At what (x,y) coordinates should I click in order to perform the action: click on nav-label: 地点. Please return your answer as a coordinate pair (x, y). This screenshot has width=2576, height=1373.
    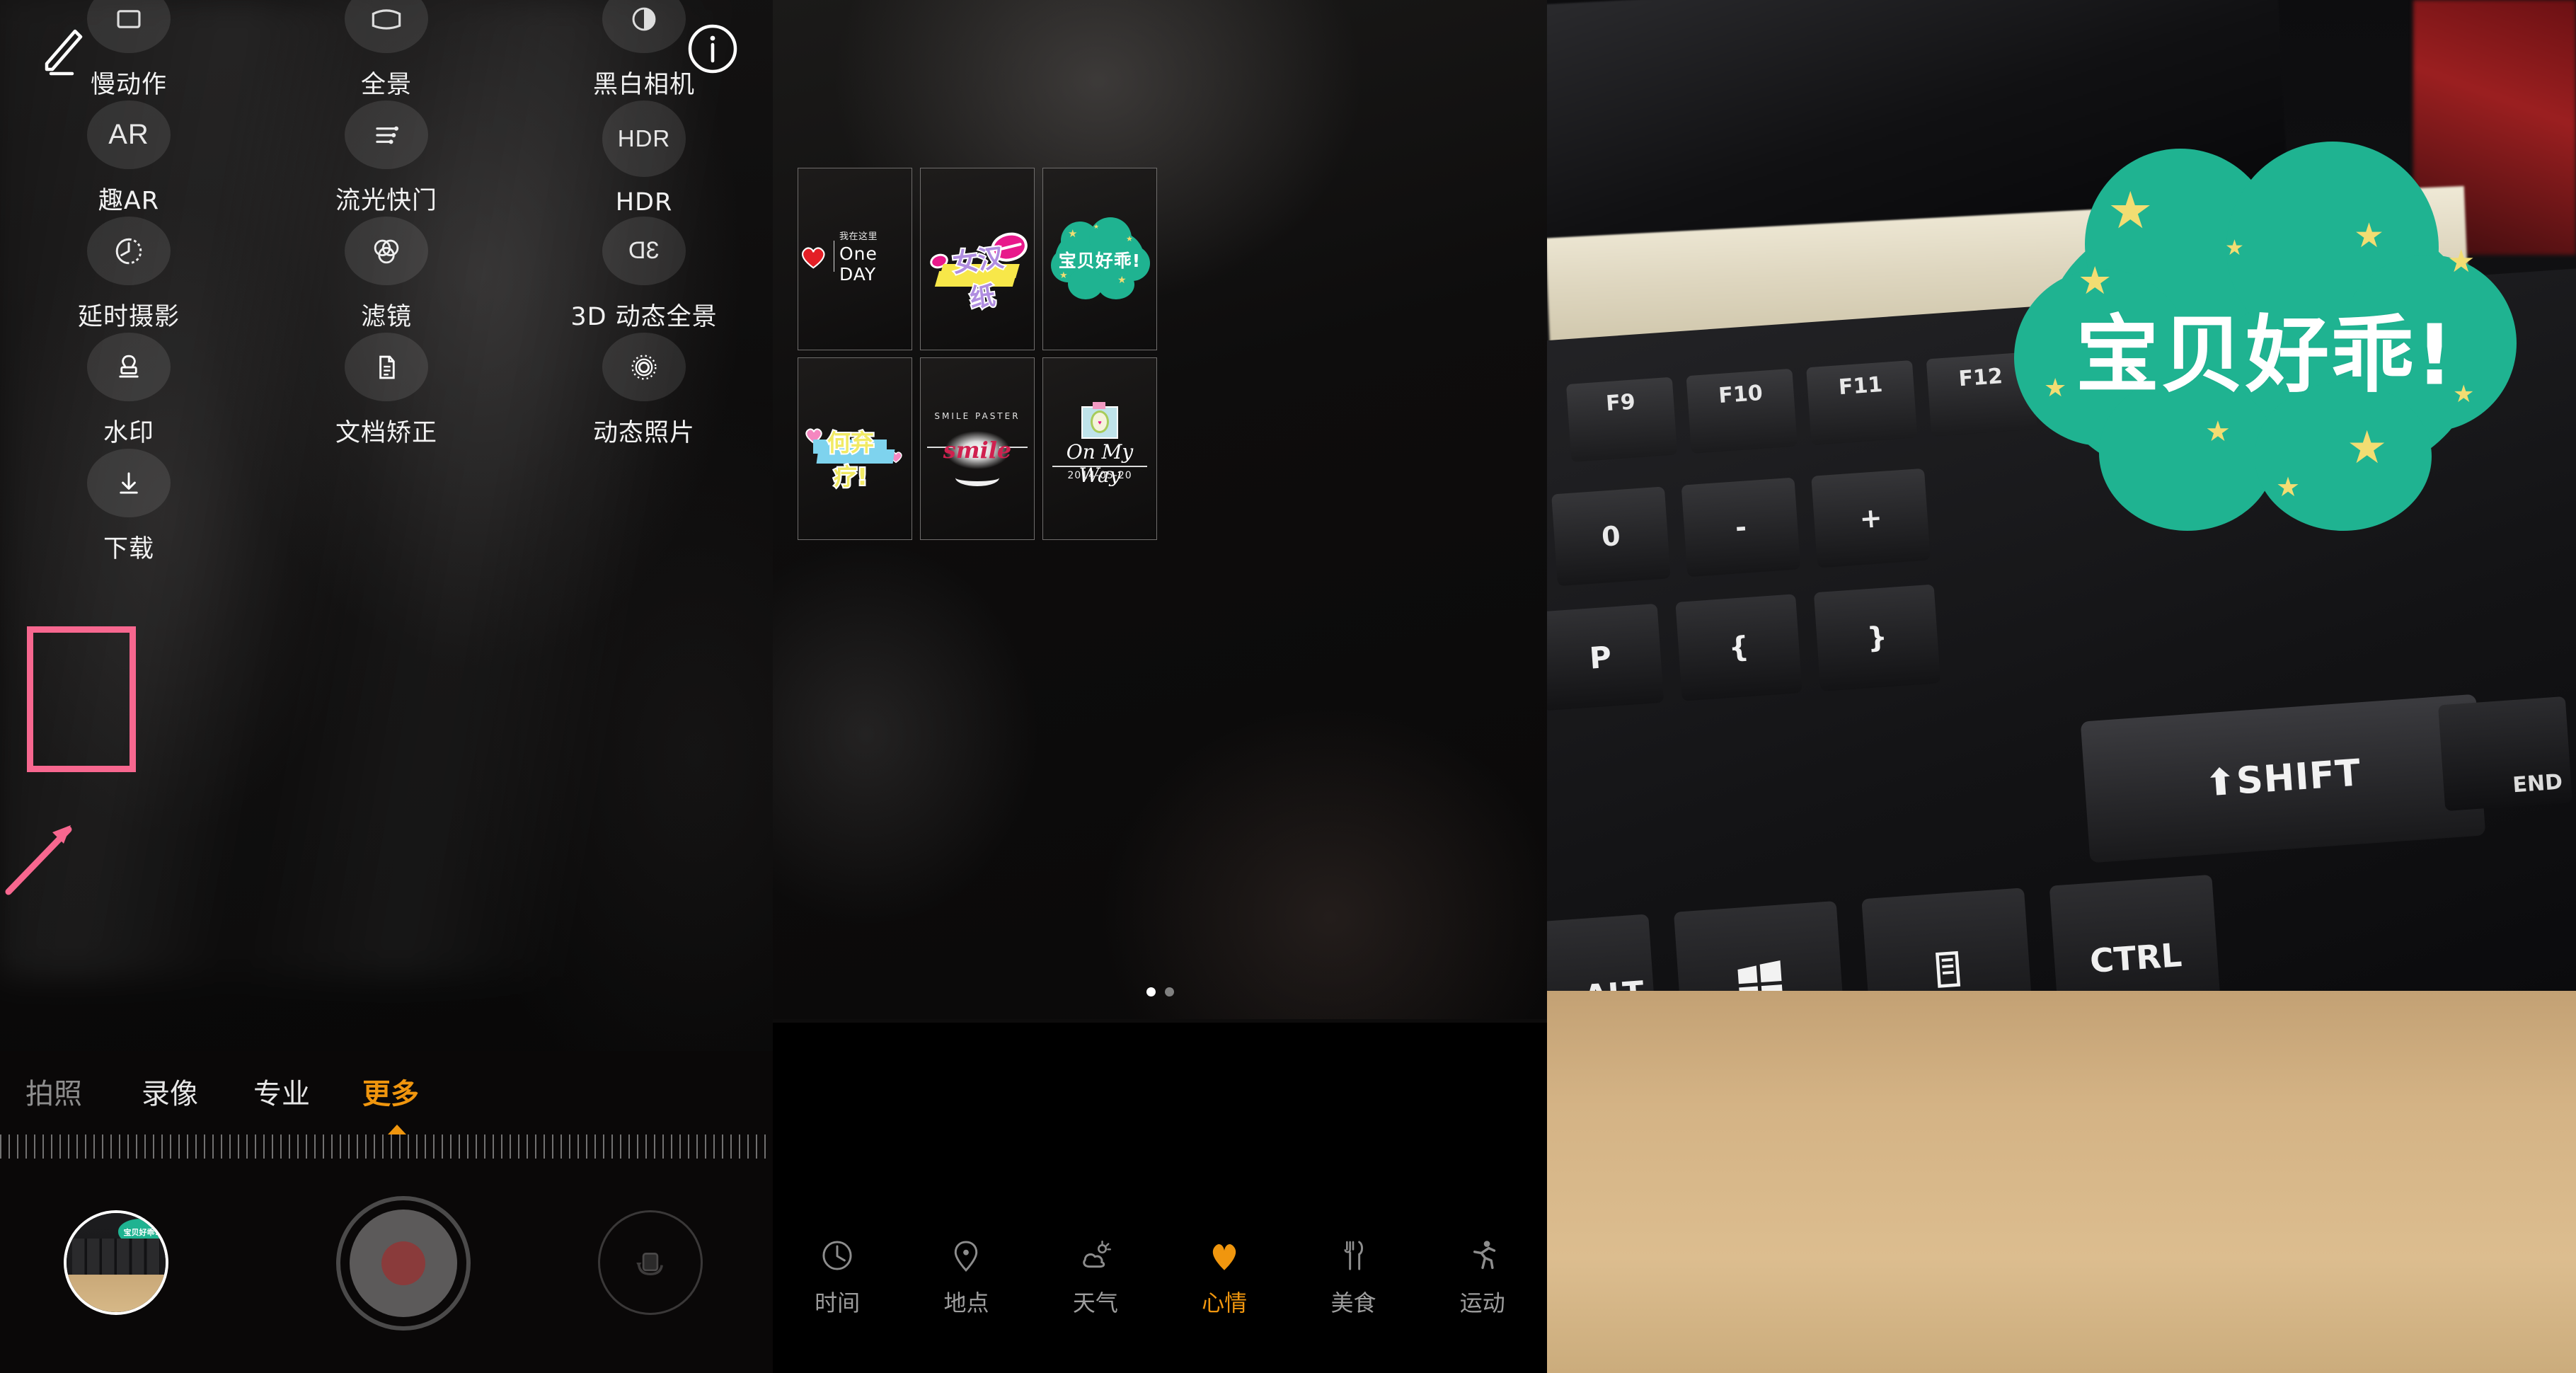
    Looking at the image, I should click on (966, 1303).